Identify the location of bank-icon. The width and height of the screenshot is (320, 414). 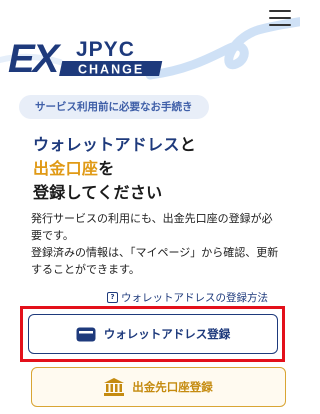
(114, 387).